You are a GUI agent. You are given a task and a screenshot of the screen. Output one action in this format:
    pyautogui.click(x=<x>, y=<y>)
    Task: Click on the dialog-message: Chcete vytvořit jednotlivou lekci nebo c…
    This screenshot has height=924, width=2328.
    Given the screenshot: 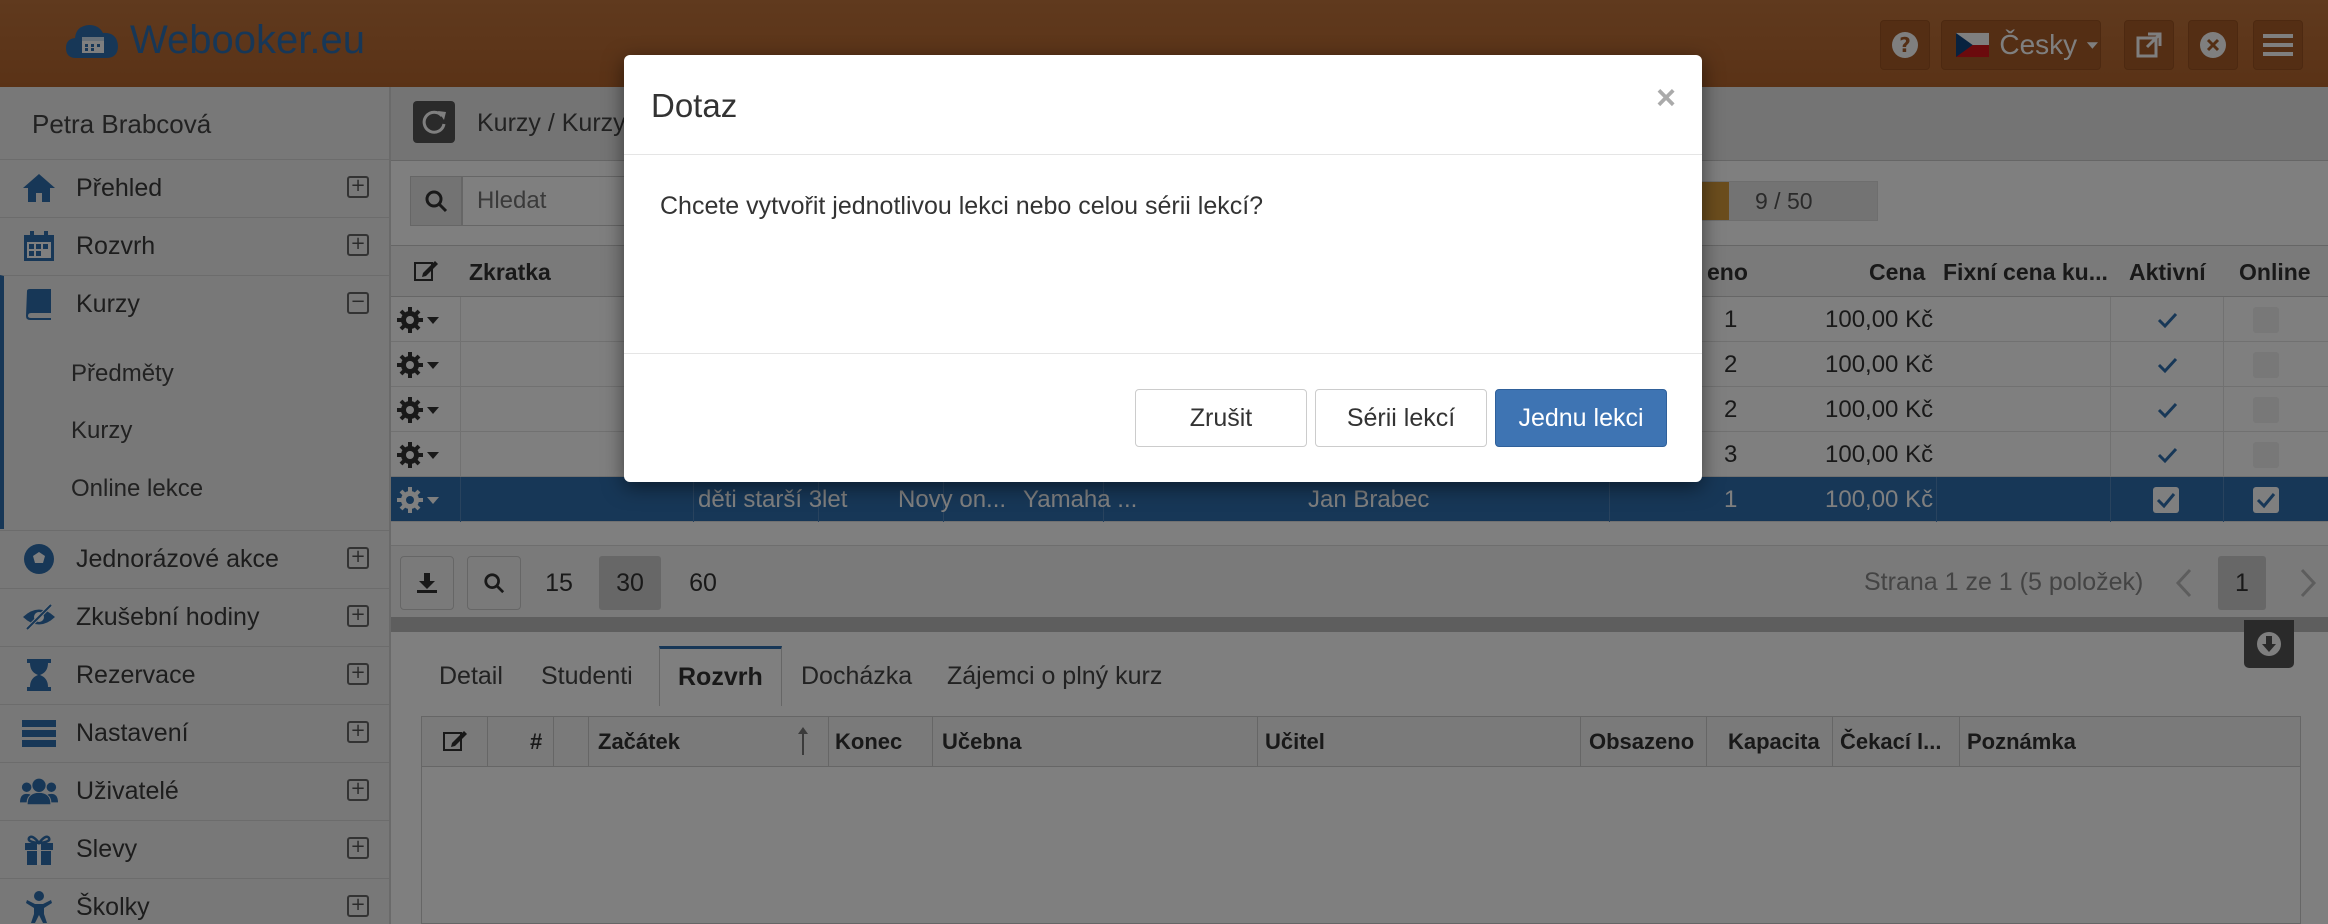 What is the action you would take?
    pyautogui.click(x=962, y=206)
    